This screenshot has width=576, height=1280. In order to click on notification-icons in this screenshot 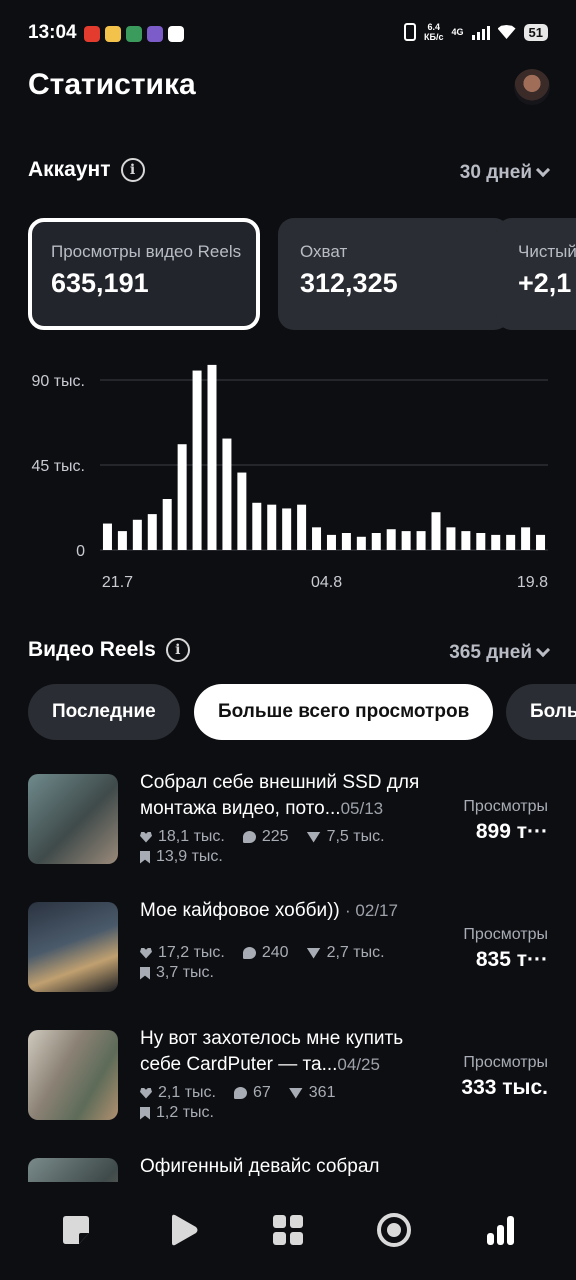, I will do `click(134, 34)`.